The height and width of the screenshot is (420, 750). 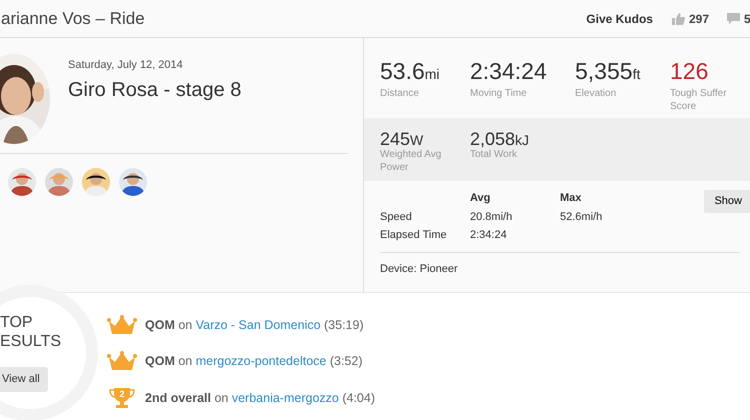 I want to click on device-label: Device: Pioneer, so click(x=419, y=269).